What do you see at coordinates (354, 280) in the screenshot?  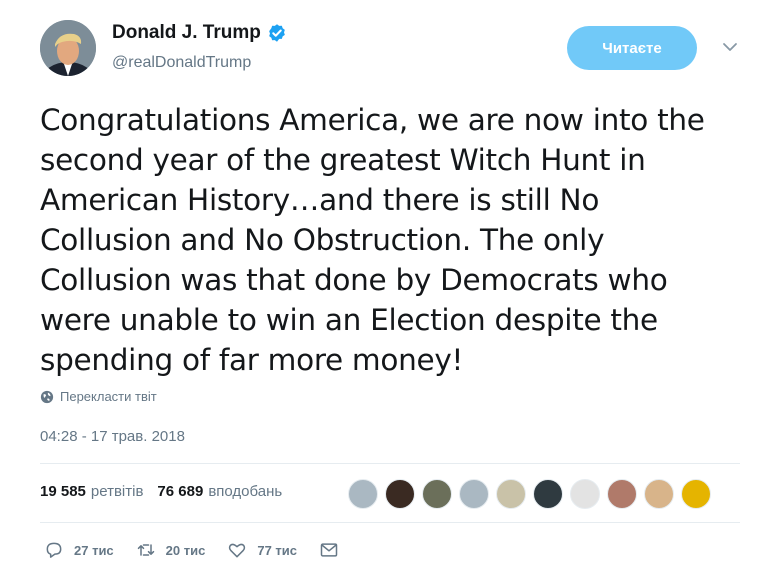 I see `tweet-text-line: Collusion was that done by Democrats who` at bounding box center [354, 280].